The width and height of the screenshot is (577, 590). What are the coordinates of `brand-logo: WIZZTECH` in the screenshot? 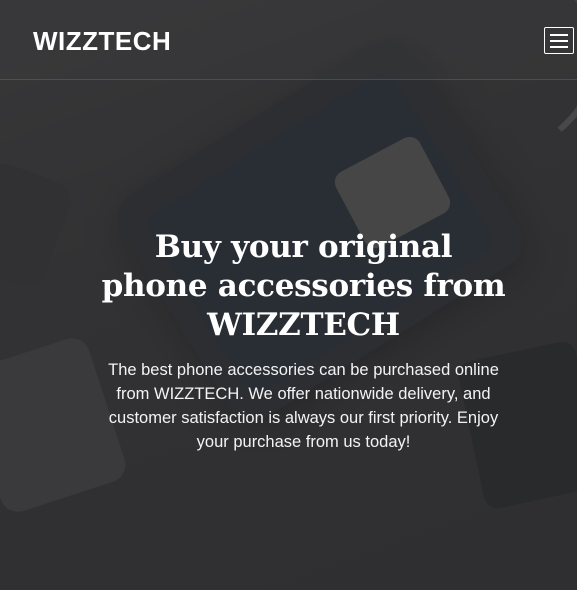 It's located at (102, 41).